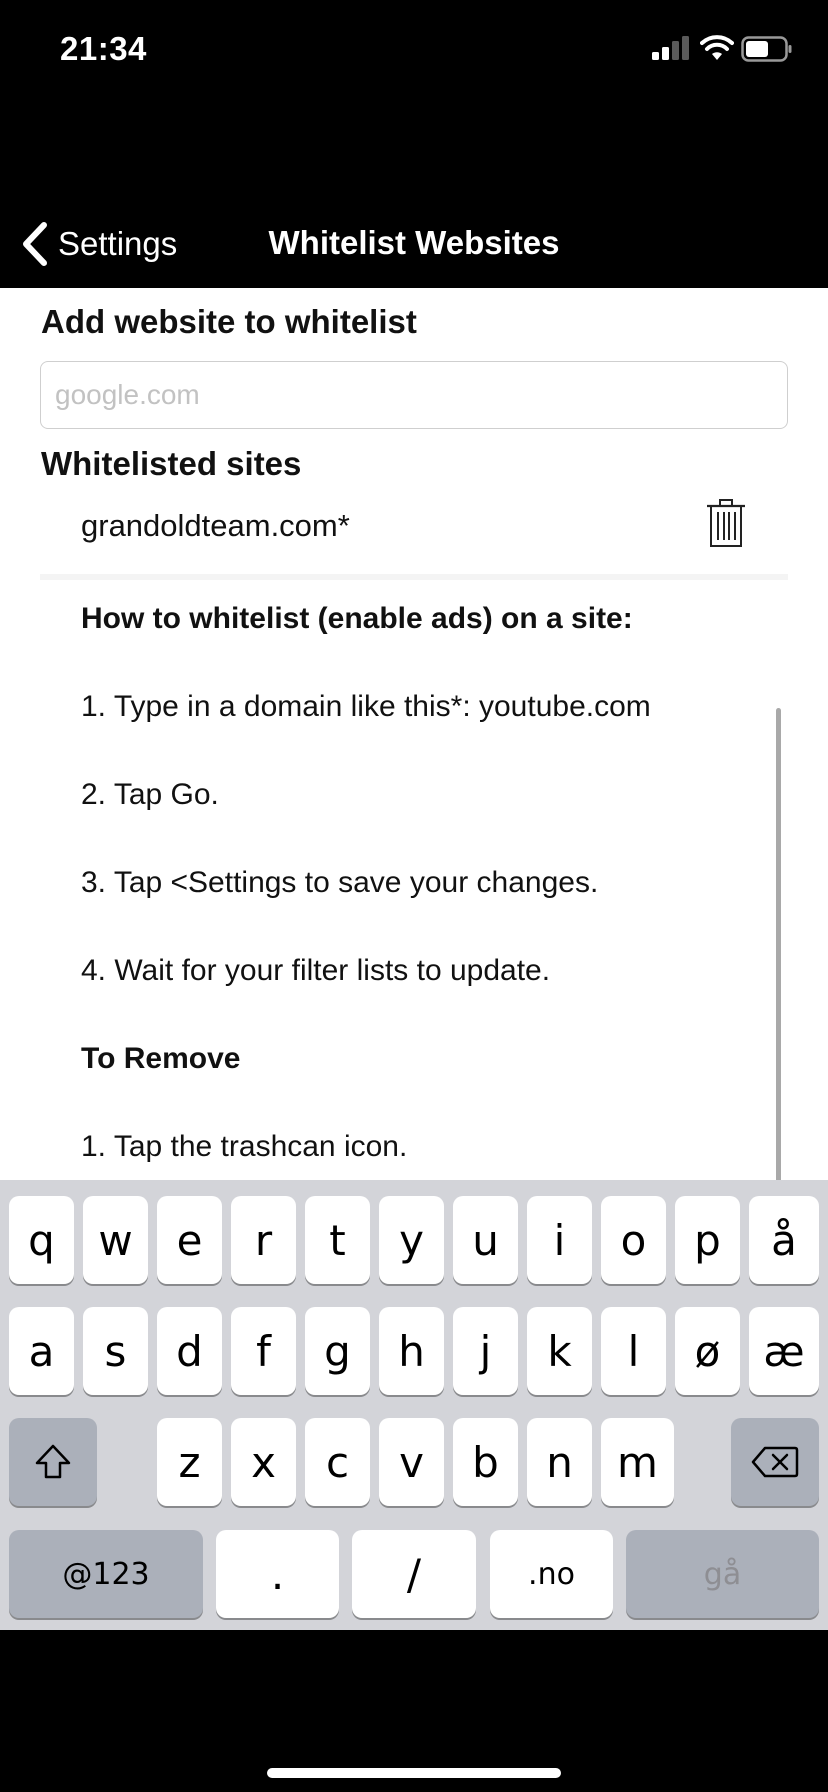 This screenshot has height=1792, width=828. I want to click on key-t: t, so click(337, 1240).